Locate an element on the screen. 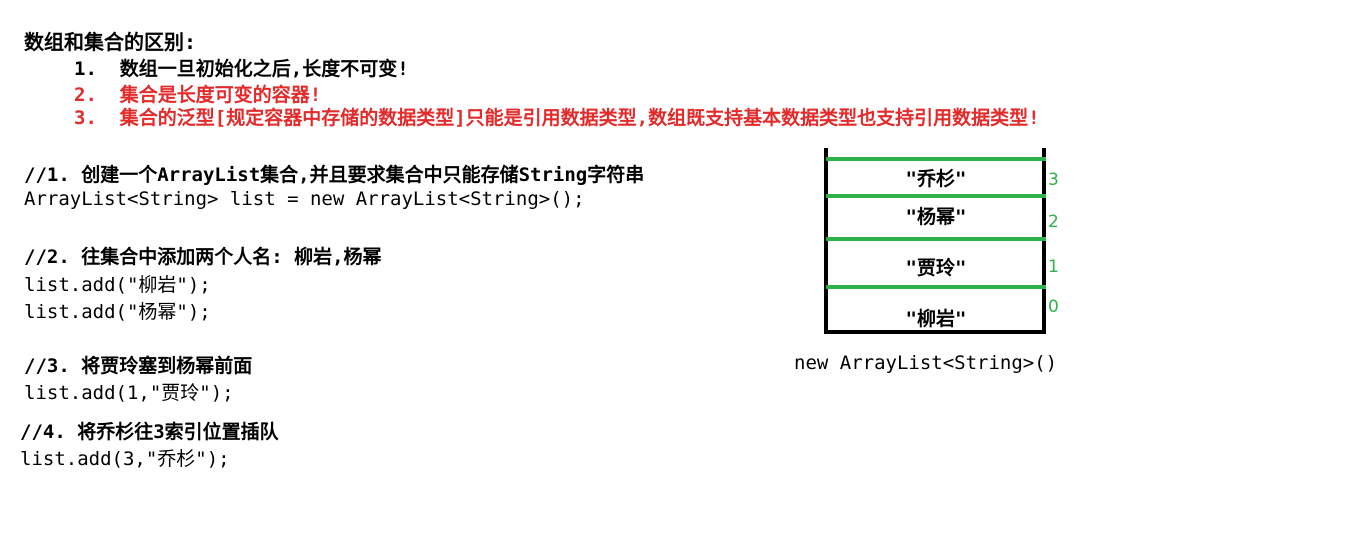  diagram-caption: new ArrayList<String>() is located at coordinates (926, 363).